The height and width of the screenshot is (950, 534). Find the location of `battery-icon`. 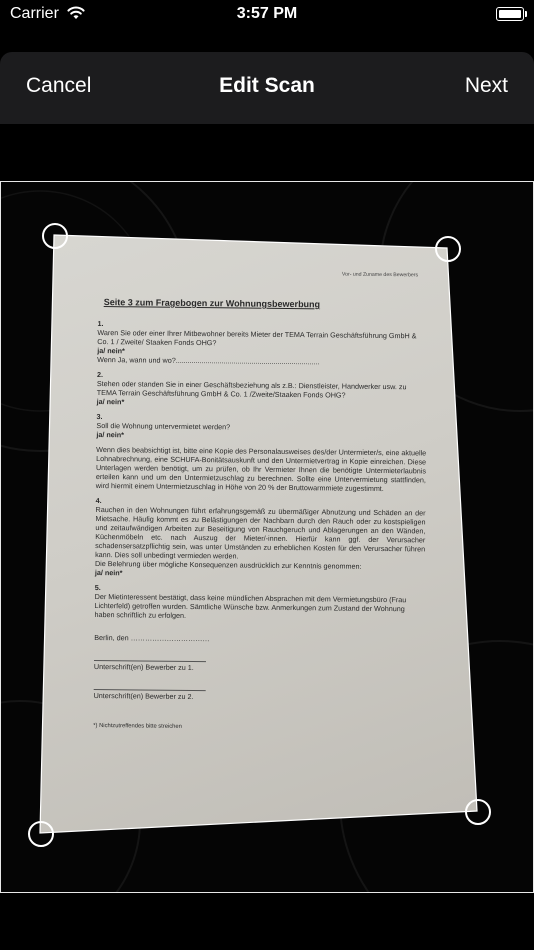

battery-icon is located at coordinates (511, 14).